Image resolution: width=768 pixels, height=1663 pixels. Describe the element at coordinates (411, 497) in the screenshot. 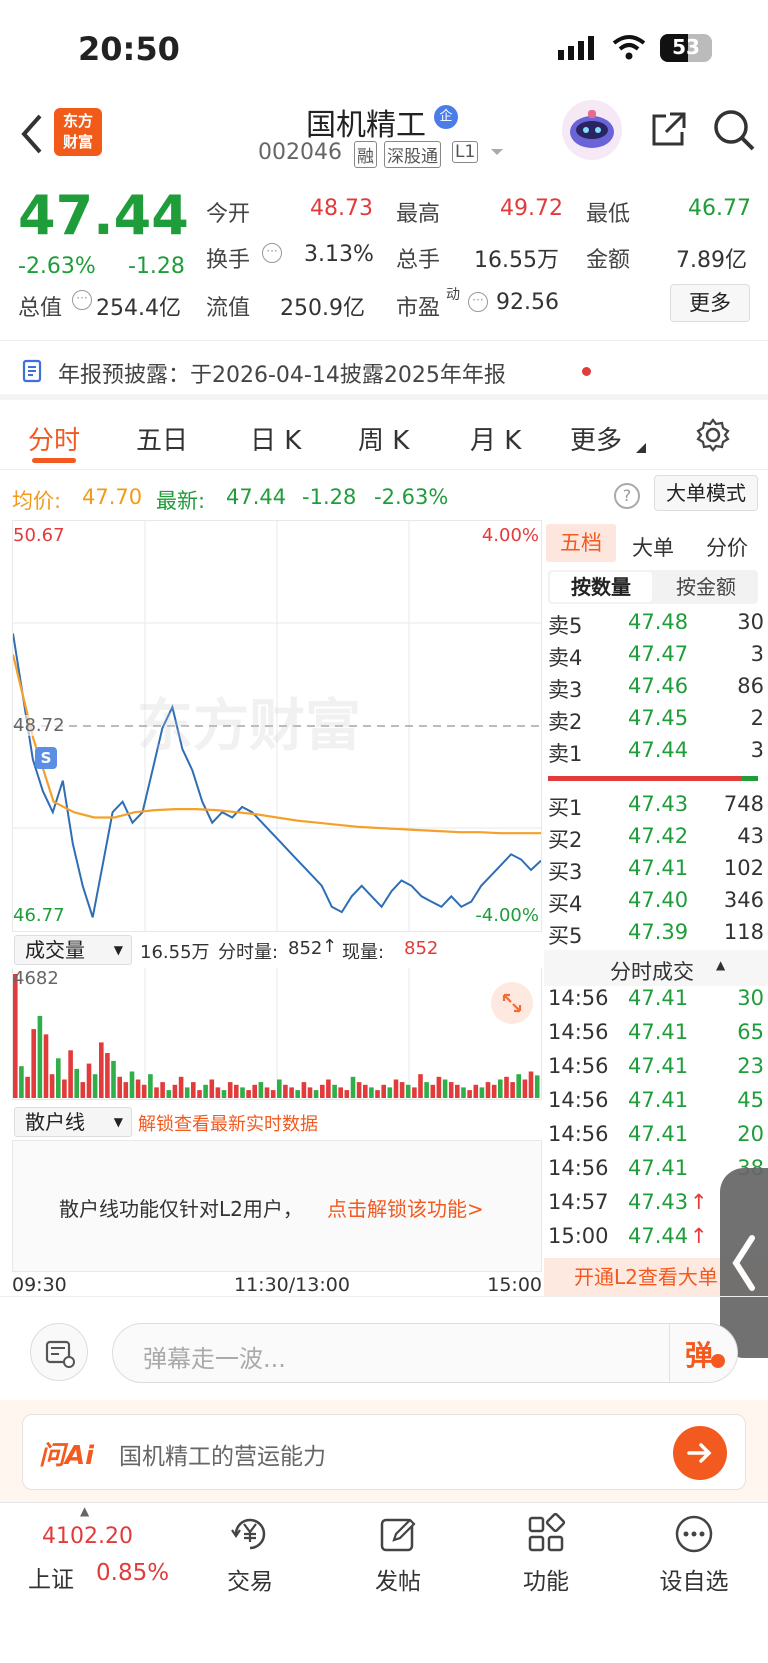

I see `latest-change-pct: -2.63%` at that location.